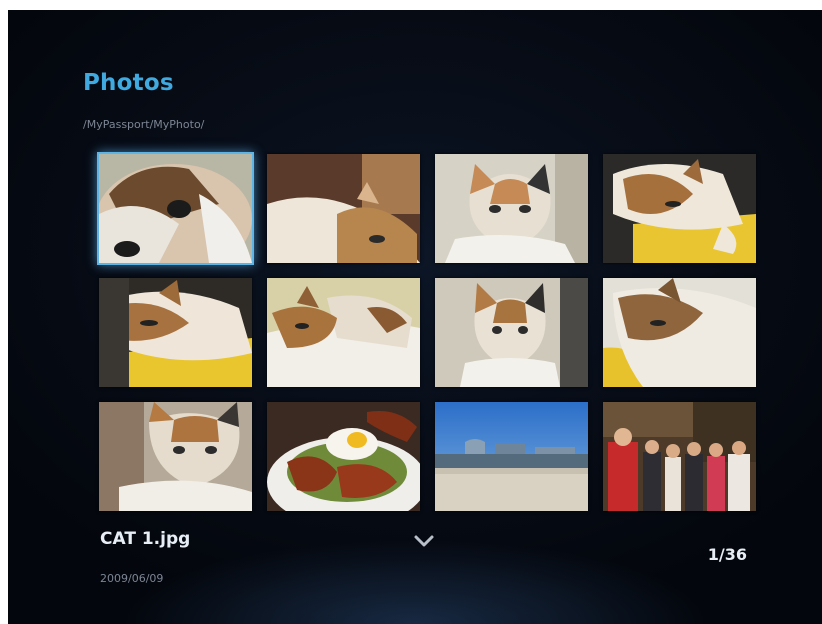 This screenshot has height=624, width=822. Describe the element at coordinates (144, 124) in the screenshot. I see `breadcrumb-path: /MyPassport/MyPhoto/` at that location.